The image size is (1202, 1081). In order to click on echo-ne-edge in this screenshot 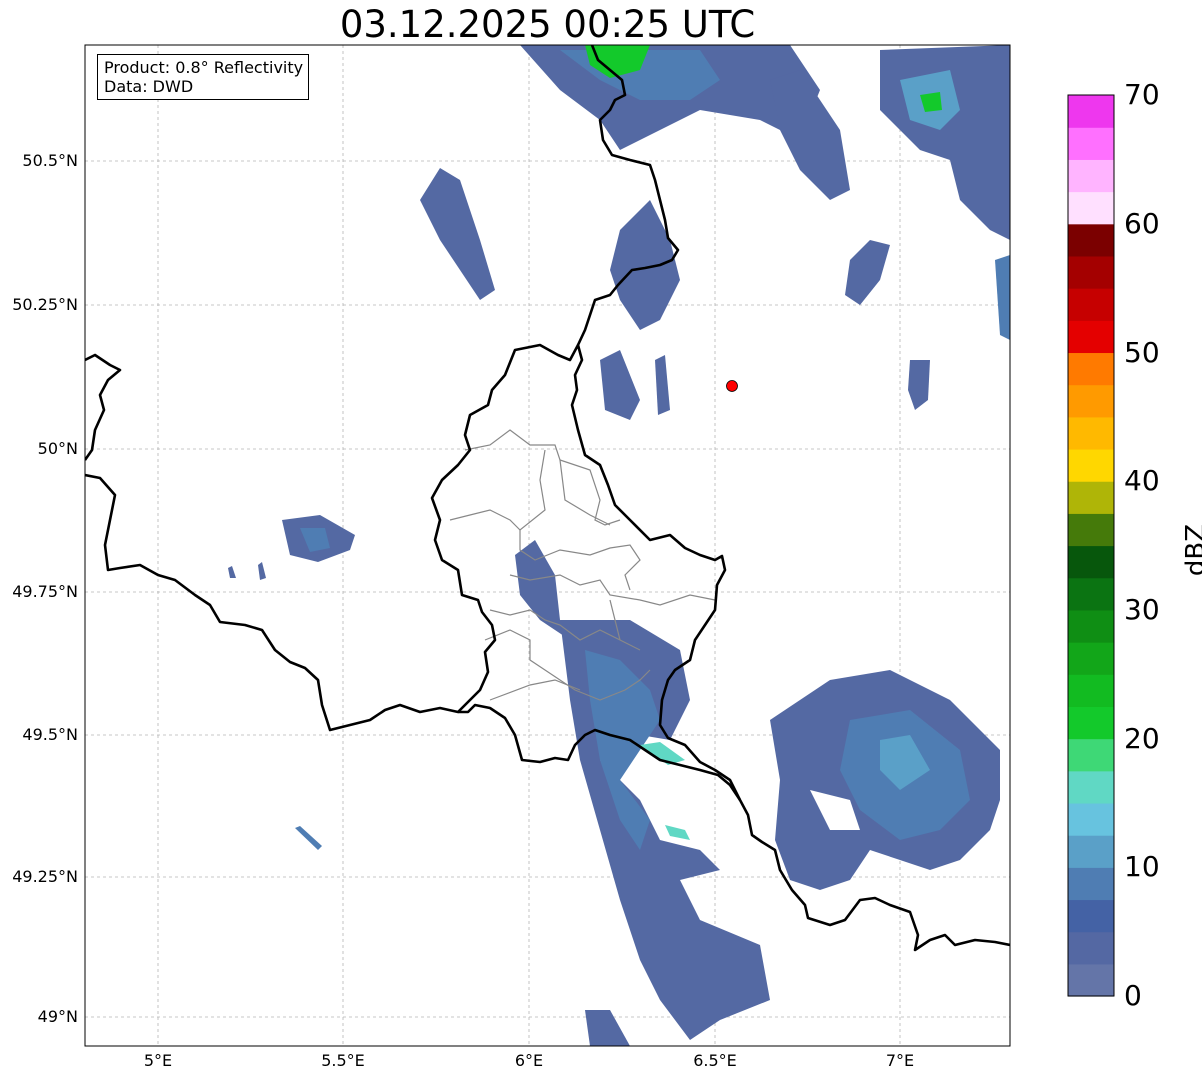, I will do `click(1002, 297)`.